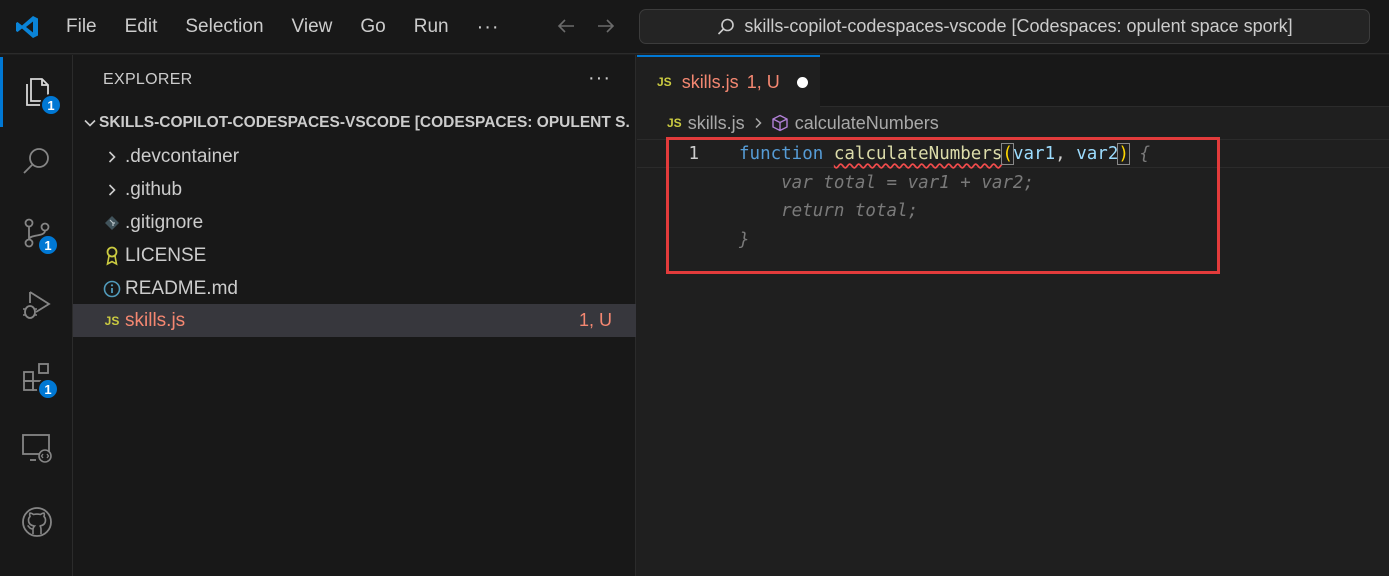 The image size is (1389, 576). Describe the element at coordinates (566, 26) in the screenshot. I see `back-arrow-icon` at that location.